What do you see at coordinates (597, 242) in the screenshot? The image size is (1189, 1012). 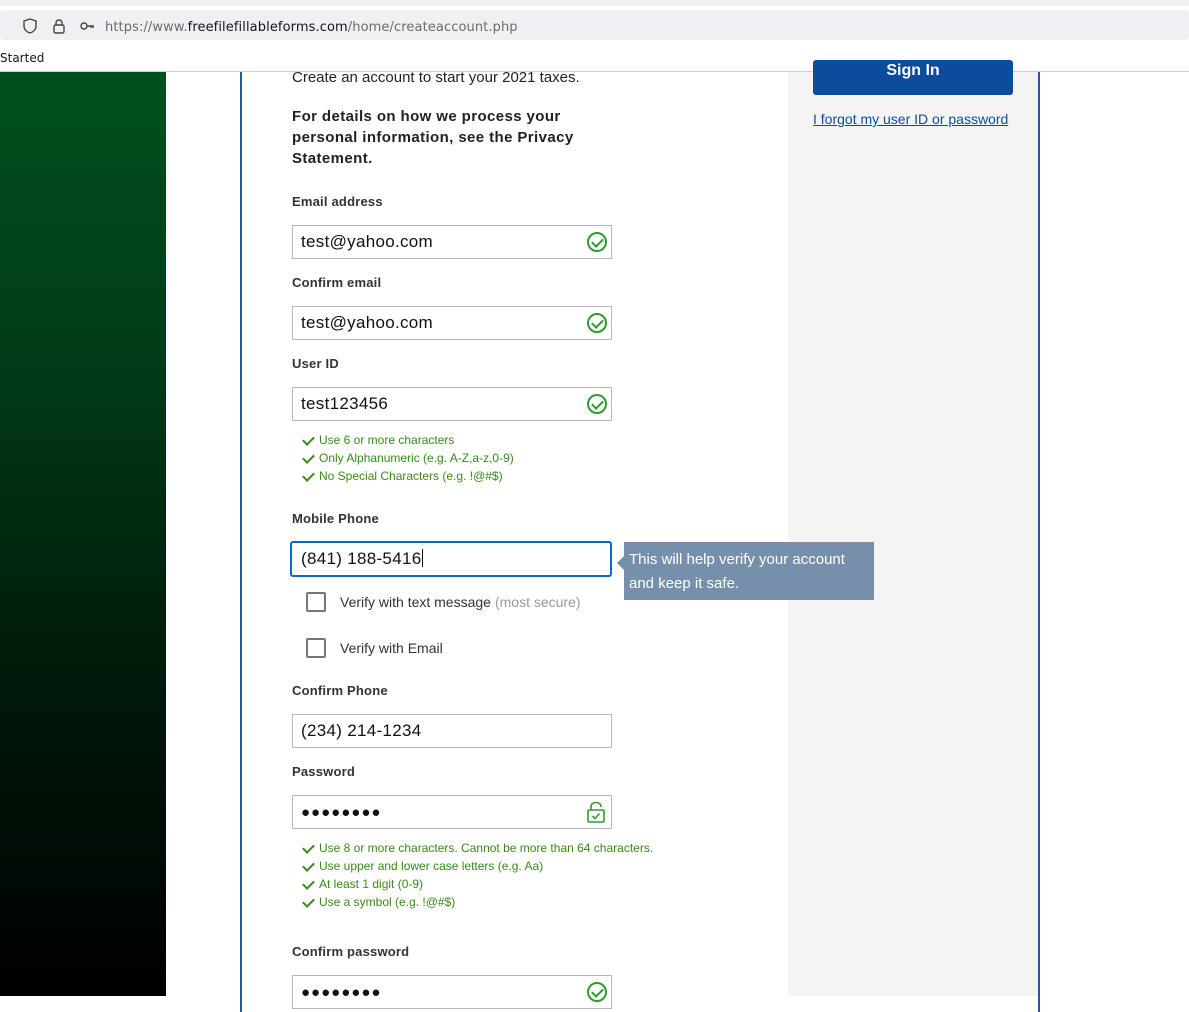 I see `email-valid-check-icon` at bounding box center [597, 242].